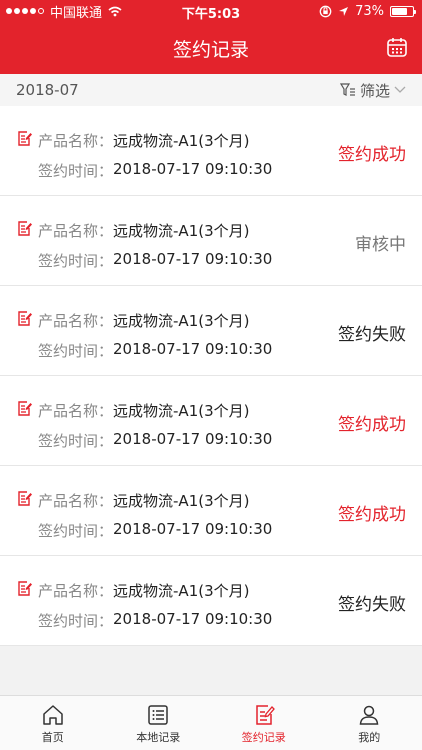 The height and width of the screenshot is (750, 422). I want to click on filter-button: 筛选, so click(372, 90).